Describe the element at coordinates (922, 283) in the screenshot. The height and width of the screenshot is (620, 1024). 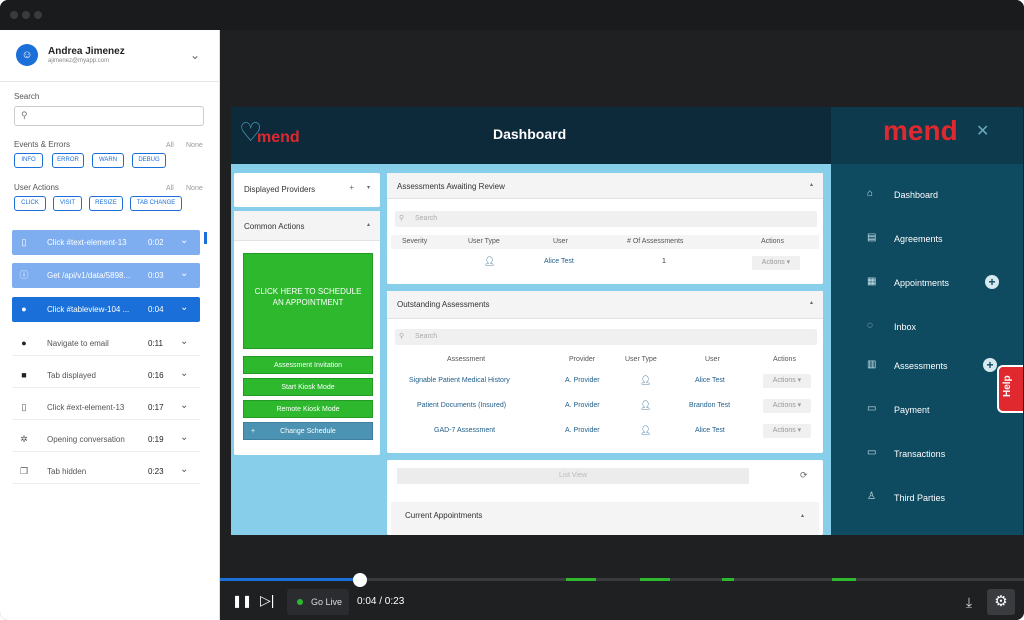
I see `nav-label: Appointments` at that location.